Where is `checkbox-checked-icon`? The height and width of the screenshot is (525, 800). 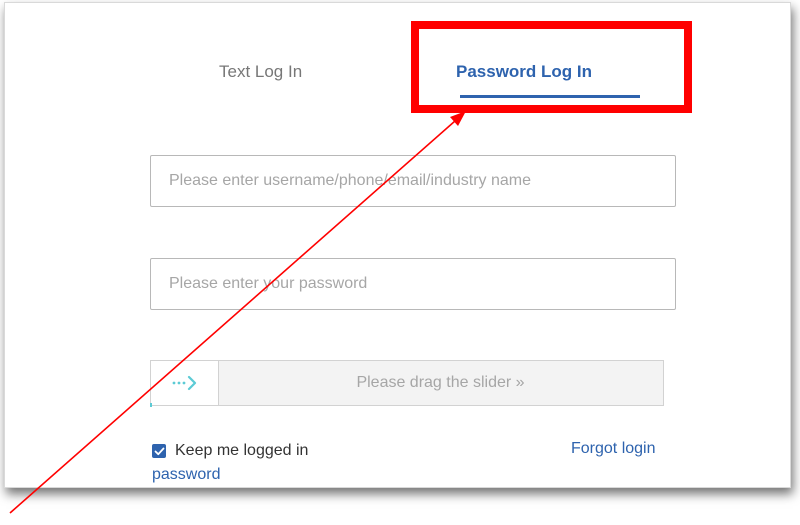
checkbox-checked-icon is located at coordinates (159, 451).